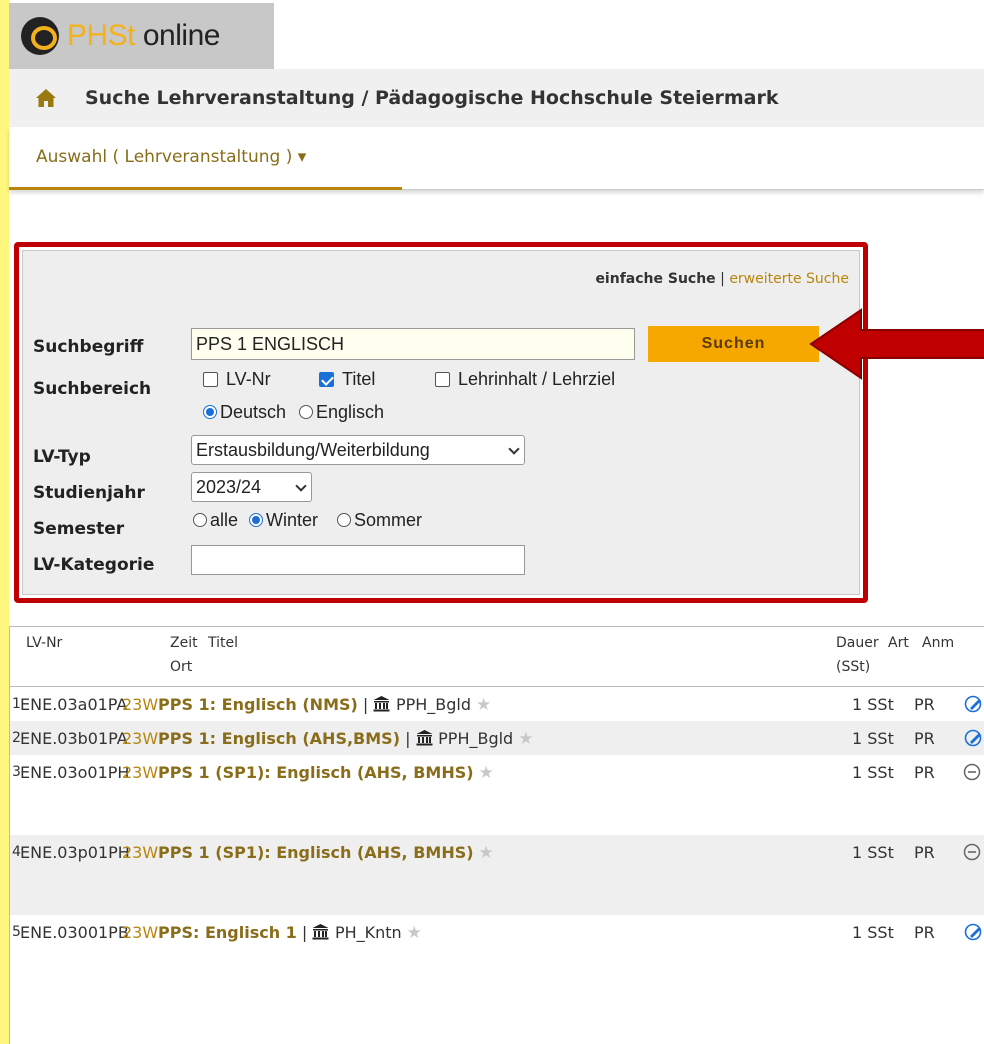 The height and width of the screenshot is (1044, 984). What do you see at coordinates (359, 379) in the screenshot?
I see `scope-titel-label: Titel` at bounding box center [359, 379].